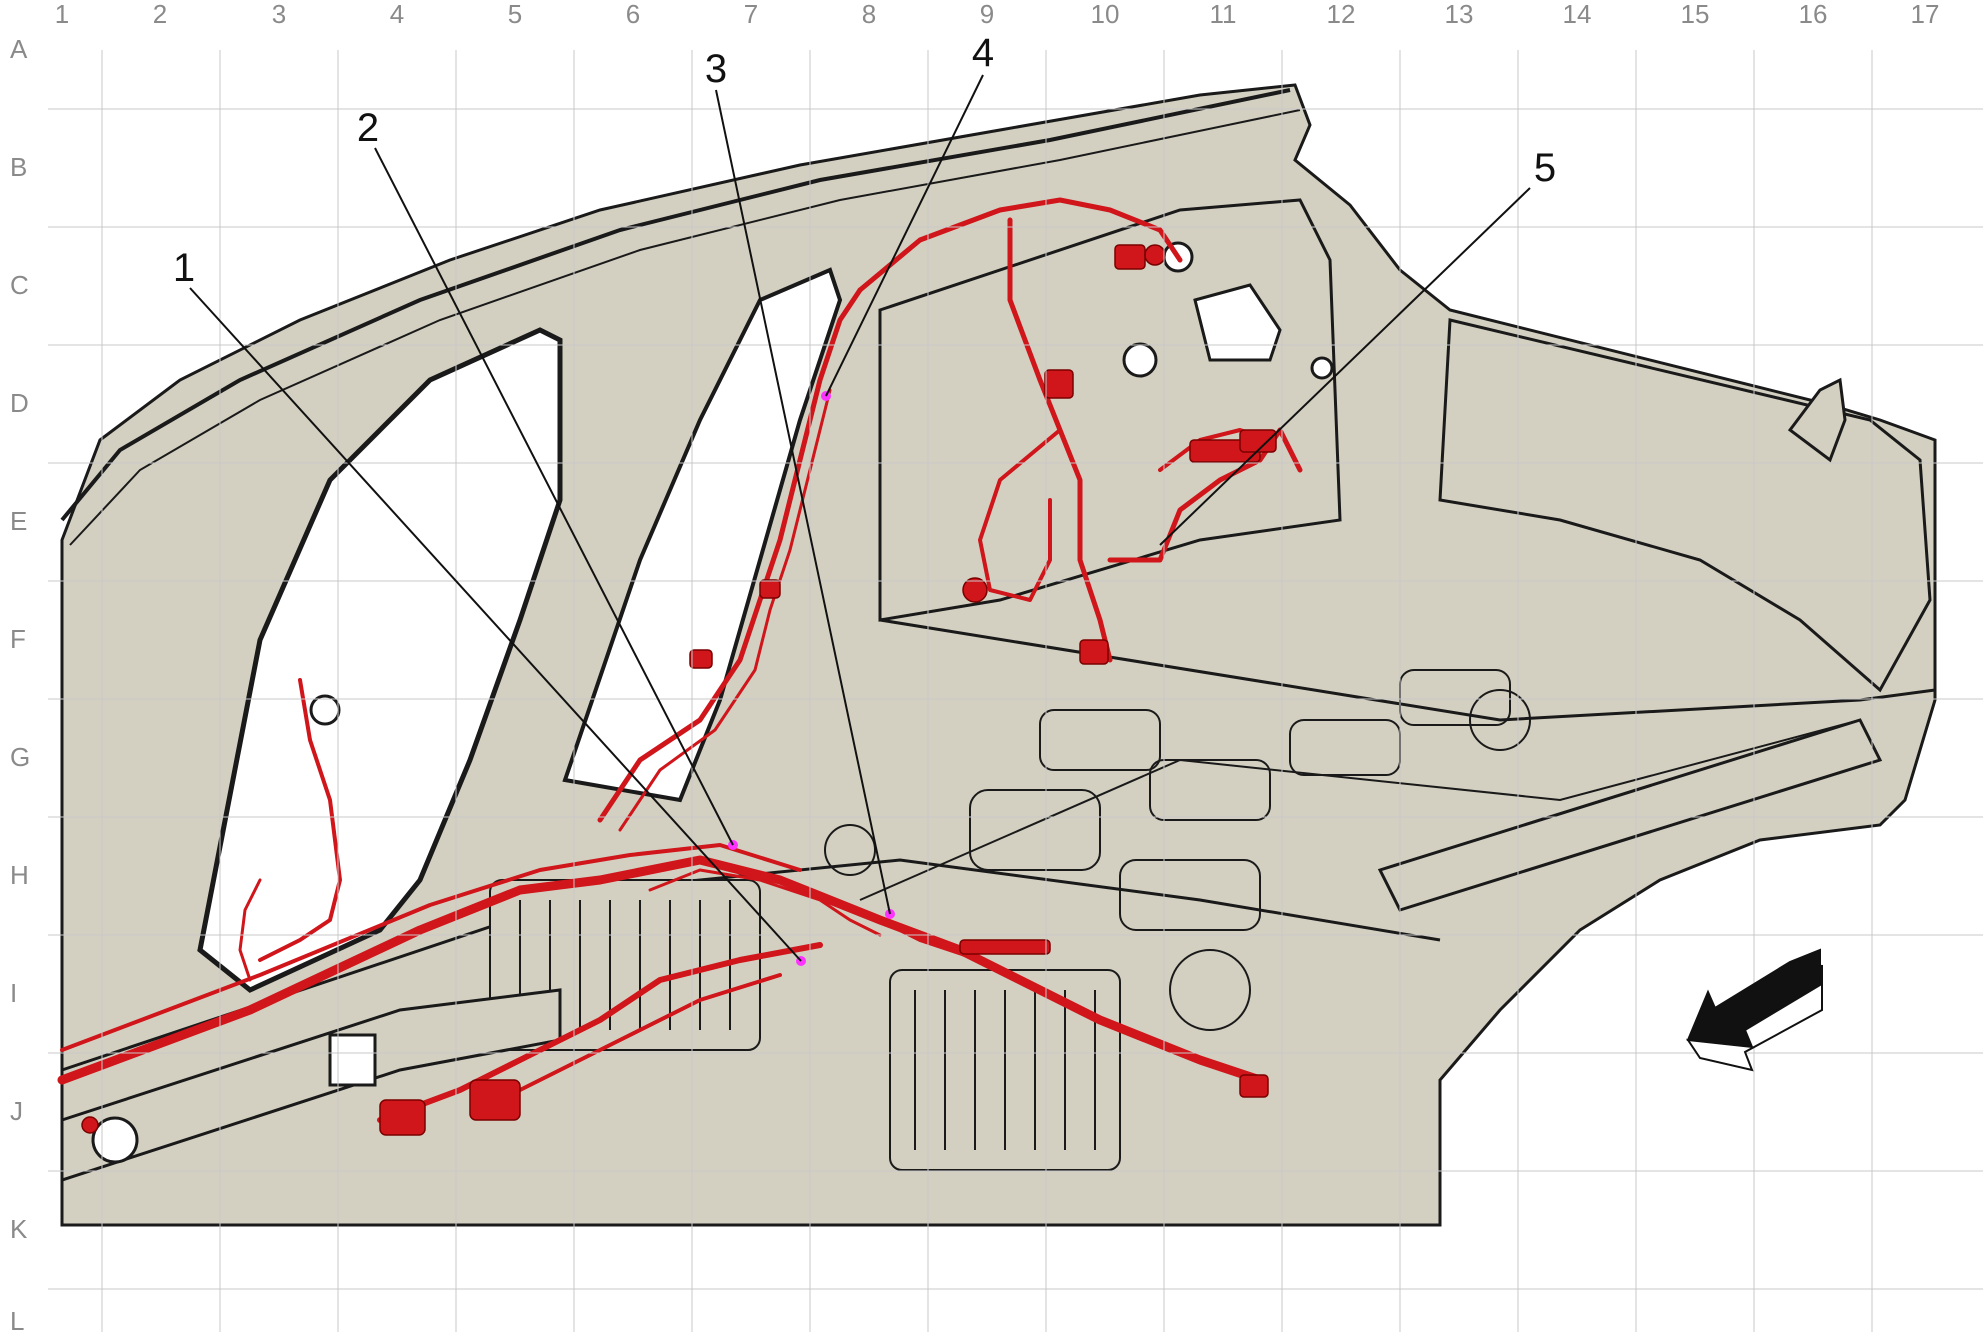 The width and height of the screenshot is (1983, 1332). What do you see at coordinates (115, 1140) in the screenshot?
I see `rocker-hole` at bounding box center [115, 1140].